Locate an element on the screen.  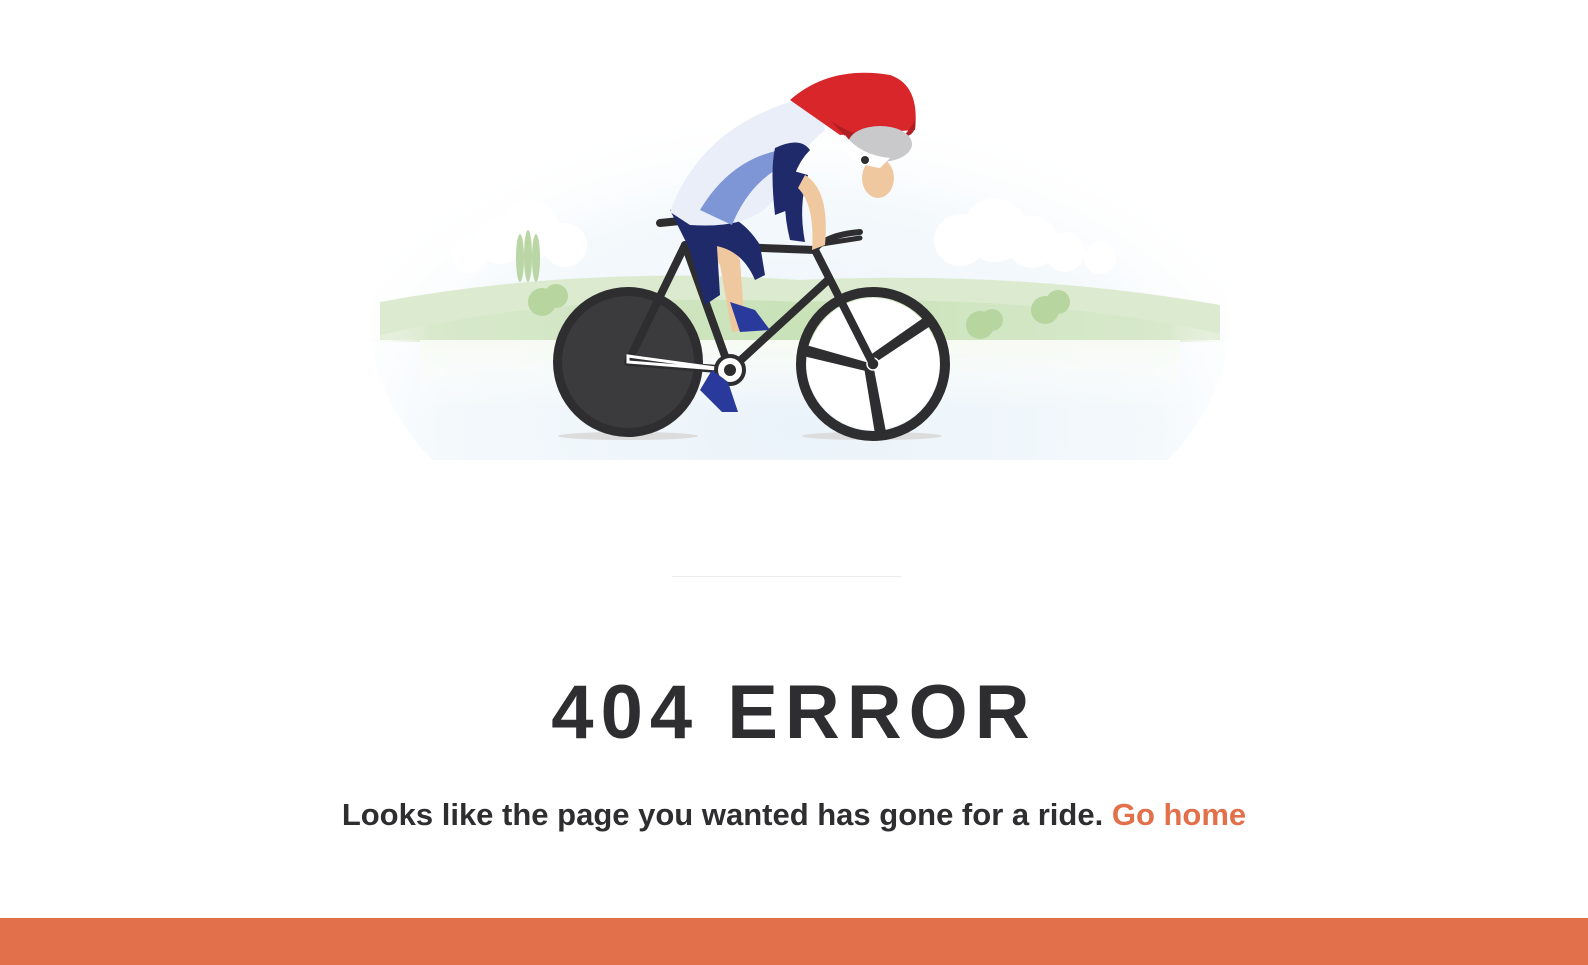
footer-bar is located at coordinates (794, 941).